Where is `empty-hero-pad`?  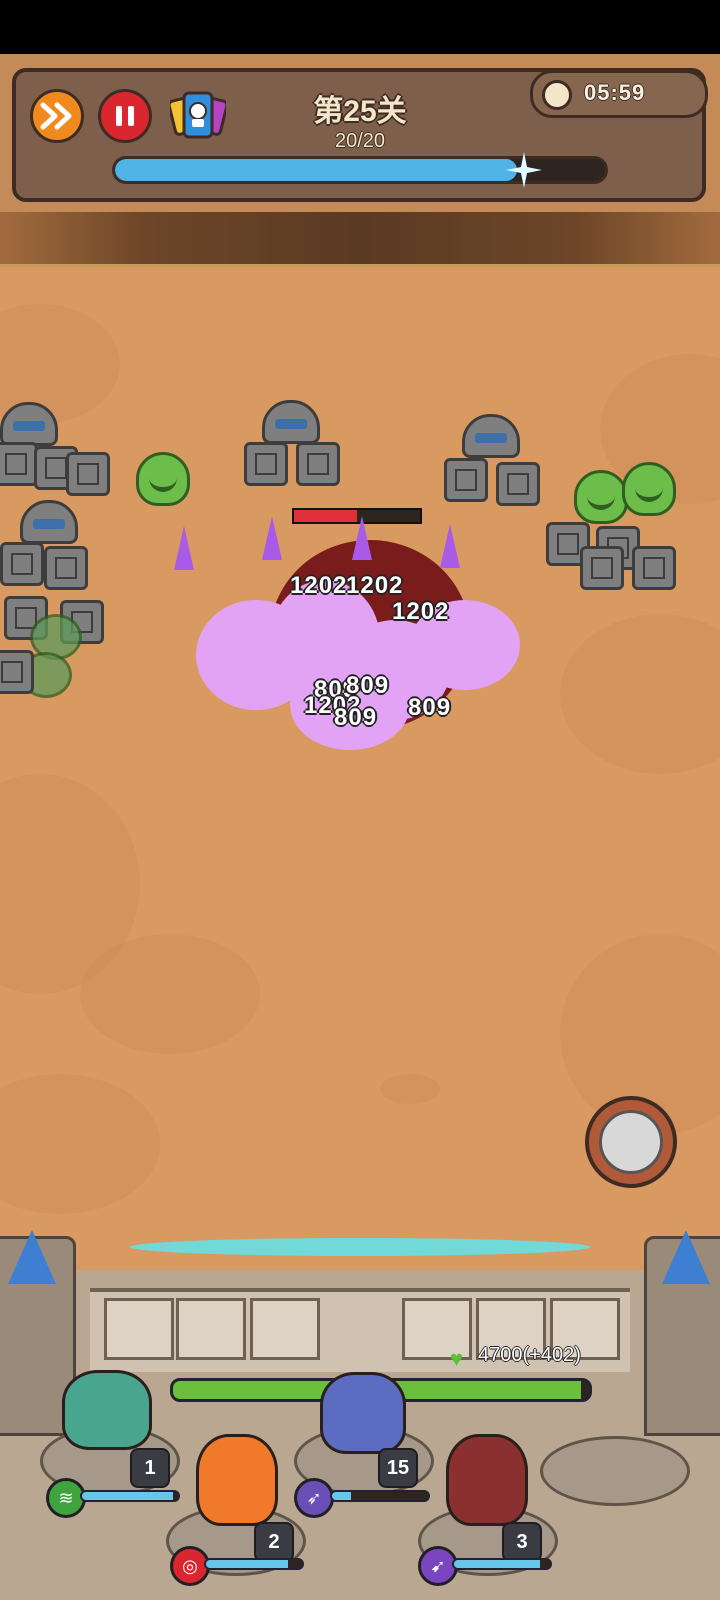
empty-hero-pad is located at coordinates (615, 1471).